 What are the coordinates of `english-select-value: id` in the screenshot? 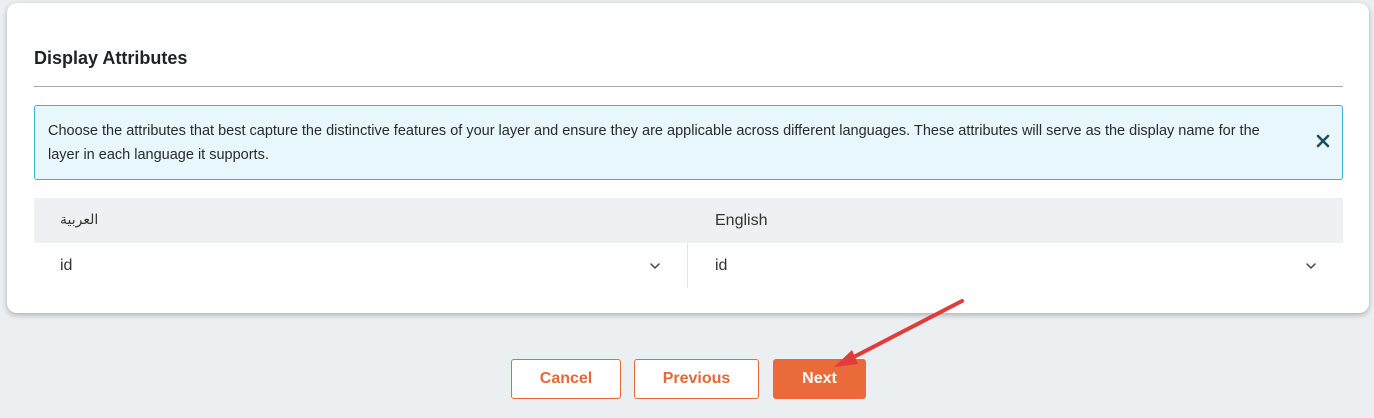 It's located at (721, 265).